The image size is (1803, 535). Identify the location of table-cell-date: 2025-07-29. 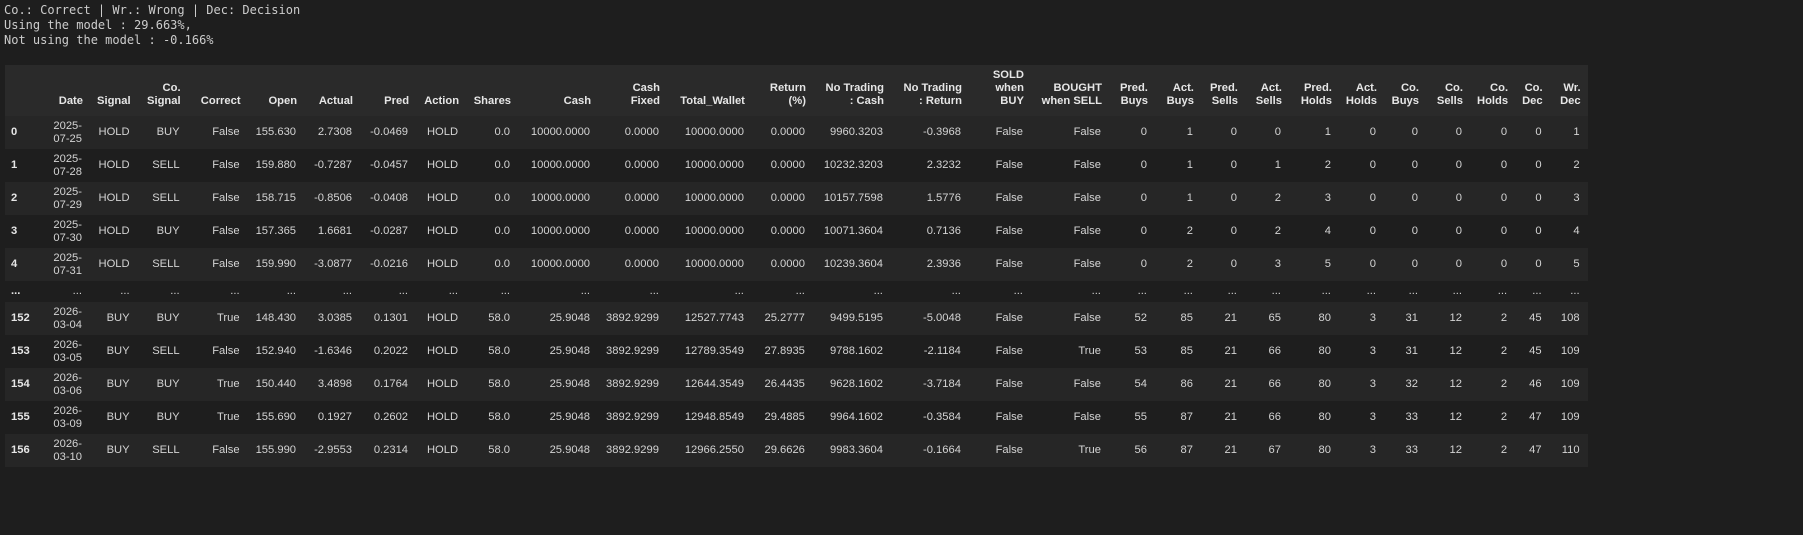
(67, 198).